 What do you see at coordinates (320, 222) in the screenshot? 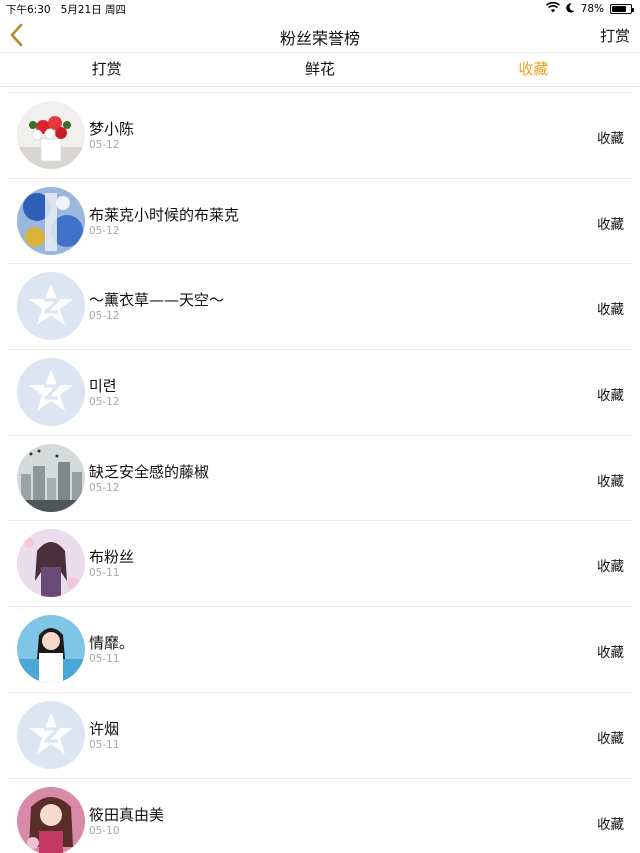
I see `list-item: 布莱克小时候的布莱克 05-12 收藏` at bounding box center [320, 222].